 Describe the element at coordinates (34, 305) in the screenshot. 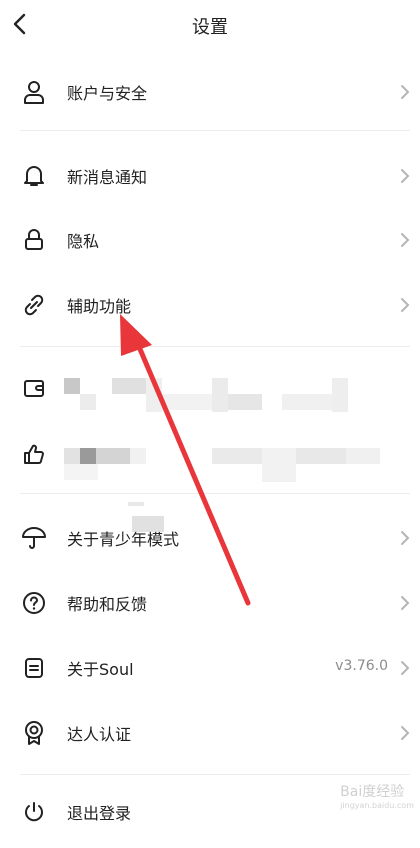

I see `link-icon` at that location.